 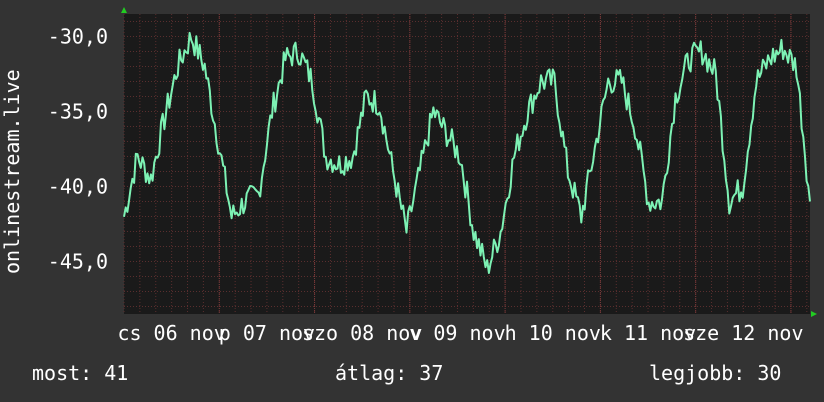 I want to click on average-readout: átlag: 37, so click(x=389, y=373).